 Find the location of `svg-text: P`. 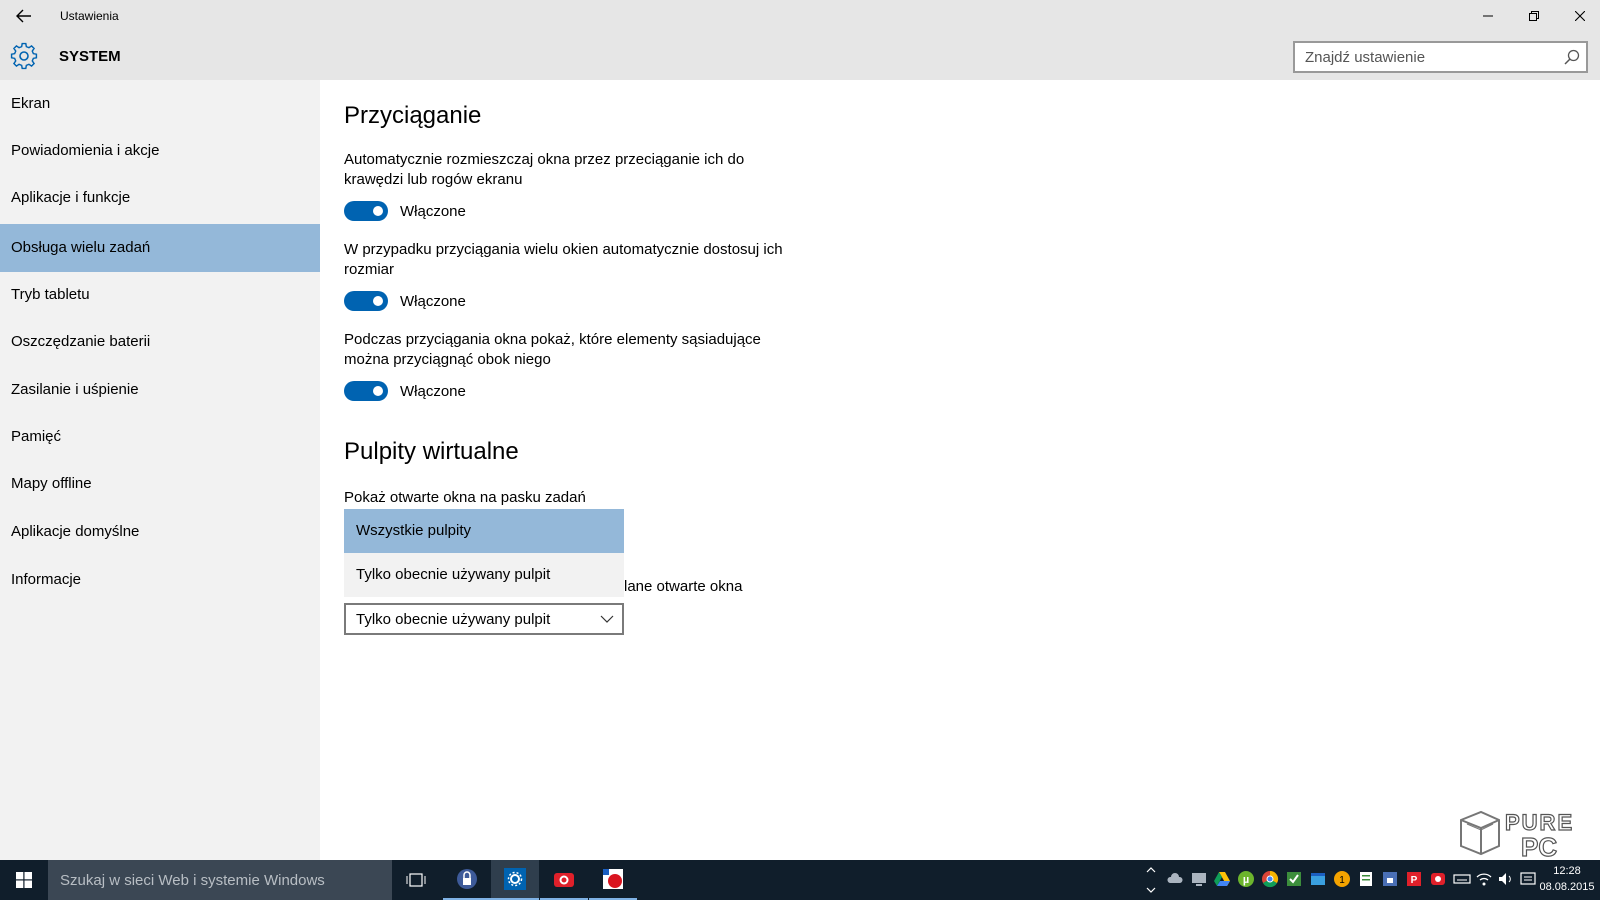

svg-text: P is located at coordinates (1414, 880).